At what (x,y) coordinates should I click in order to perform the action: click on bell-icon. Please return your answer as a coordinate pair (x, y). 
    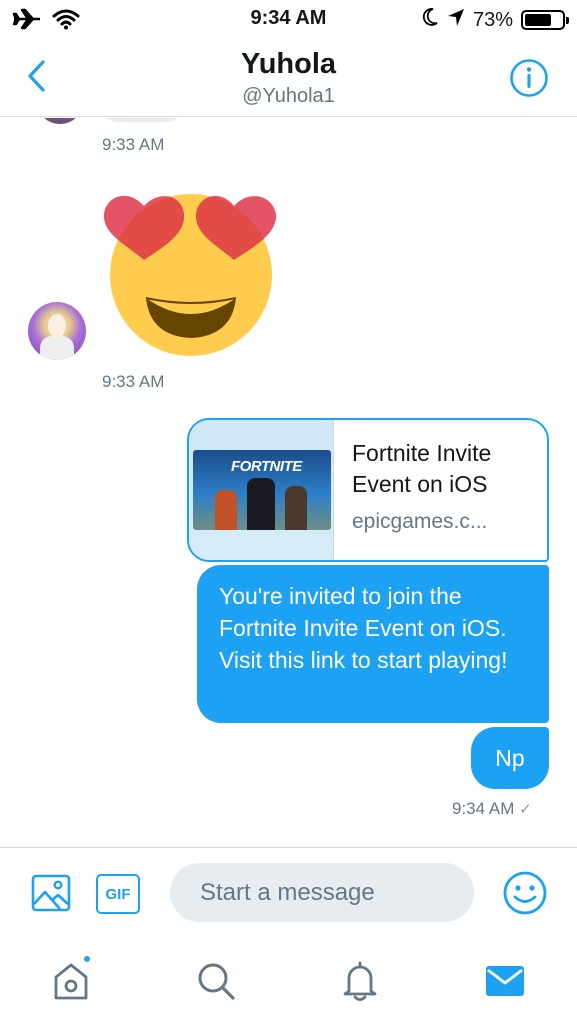
    Looking at the image, I should click on (360, 981).